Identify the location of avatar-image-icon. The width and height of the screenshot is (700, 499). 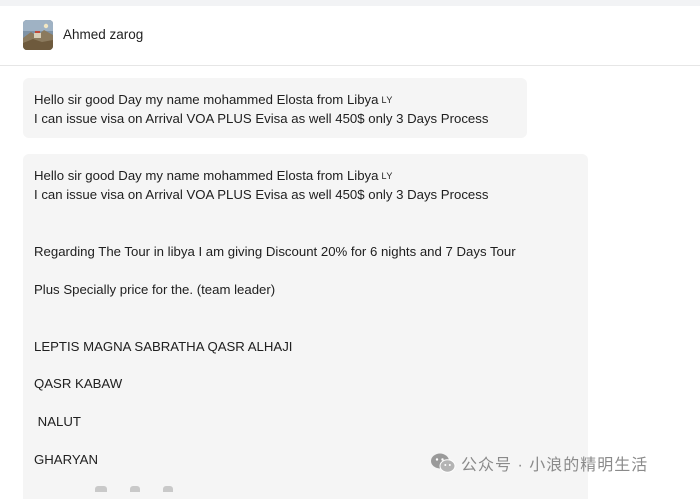
(38, 35).